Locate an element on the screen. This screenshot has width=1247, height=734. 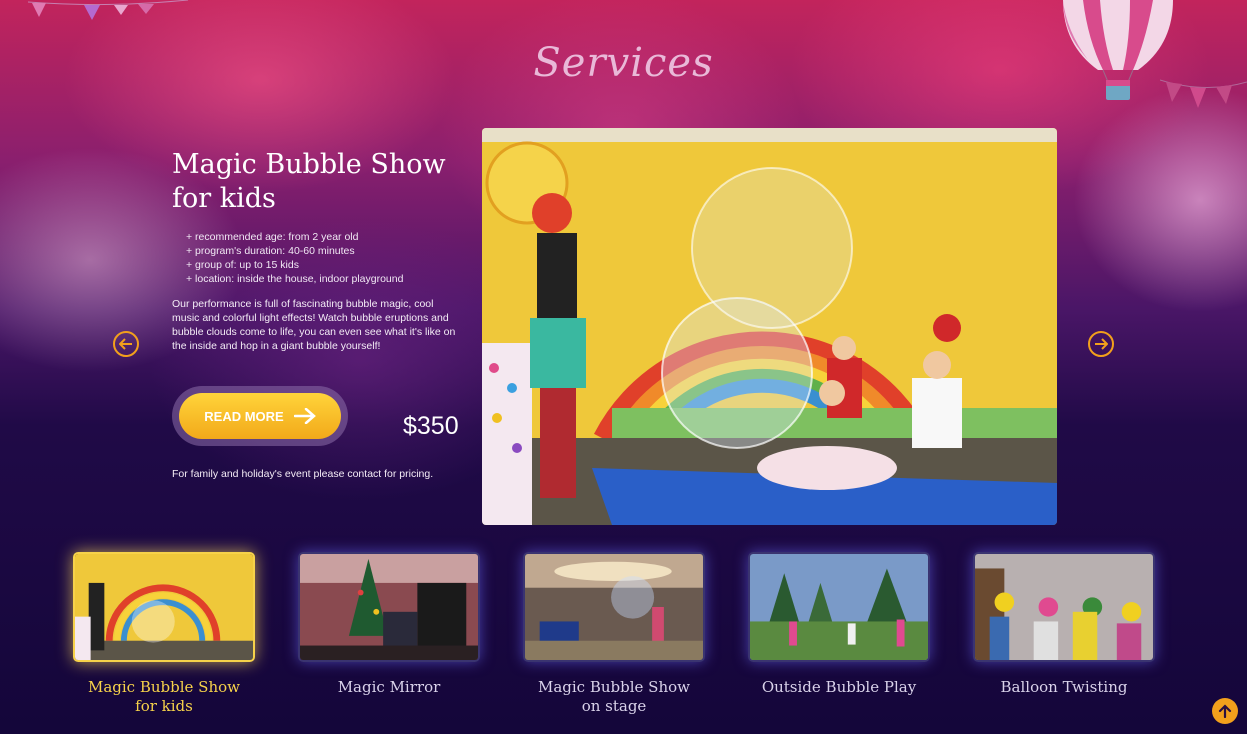
service-thumbnail-balloon-twisting is located at coordinates (1064, 607).